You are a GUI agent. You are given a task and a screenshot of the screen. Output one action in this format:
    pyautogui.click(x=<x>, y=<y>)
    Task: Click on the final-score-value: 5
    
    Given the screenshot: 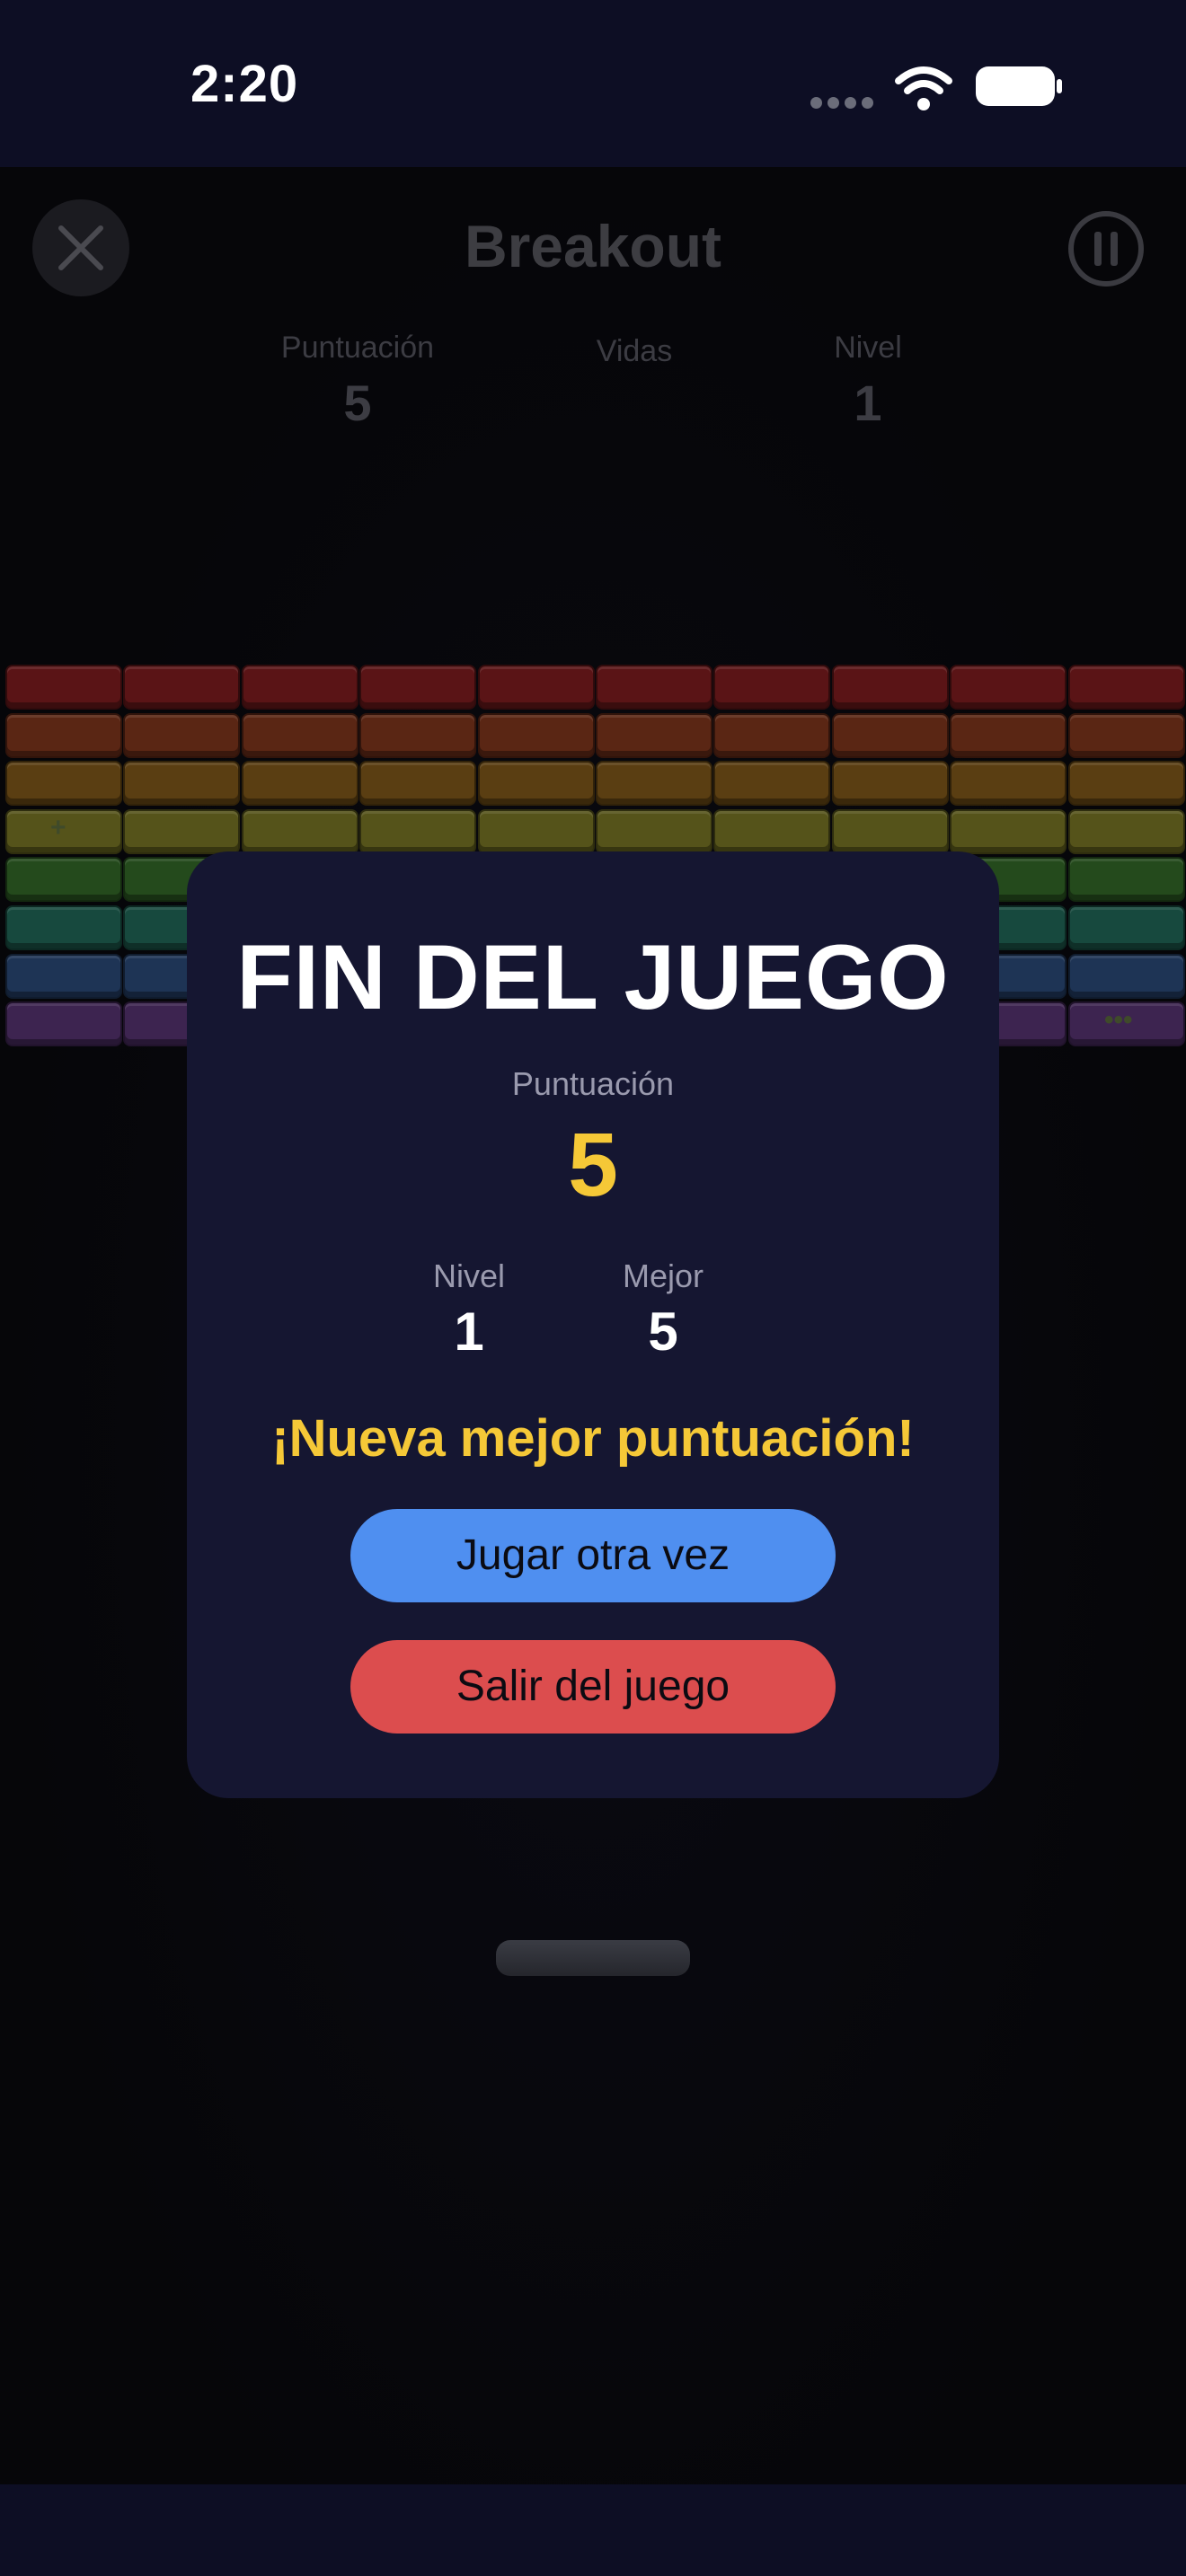 What is the action you would take?
    pyautogui.click(x=593, y=1165)
    